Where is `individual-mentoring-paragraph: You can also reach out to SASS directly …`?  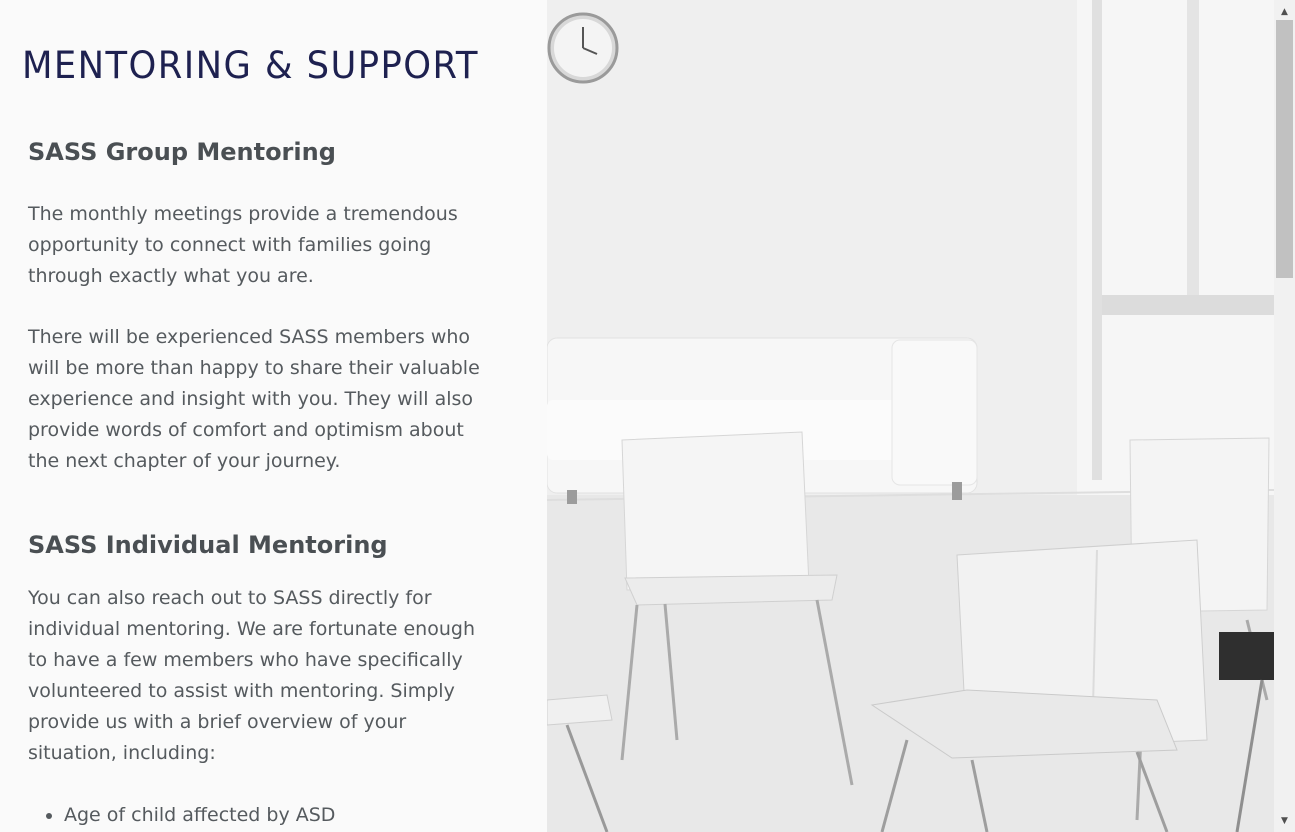
individual-mentoring-paragraph: You can also reach out to SASS directly … is located at coordinates (251, 675).